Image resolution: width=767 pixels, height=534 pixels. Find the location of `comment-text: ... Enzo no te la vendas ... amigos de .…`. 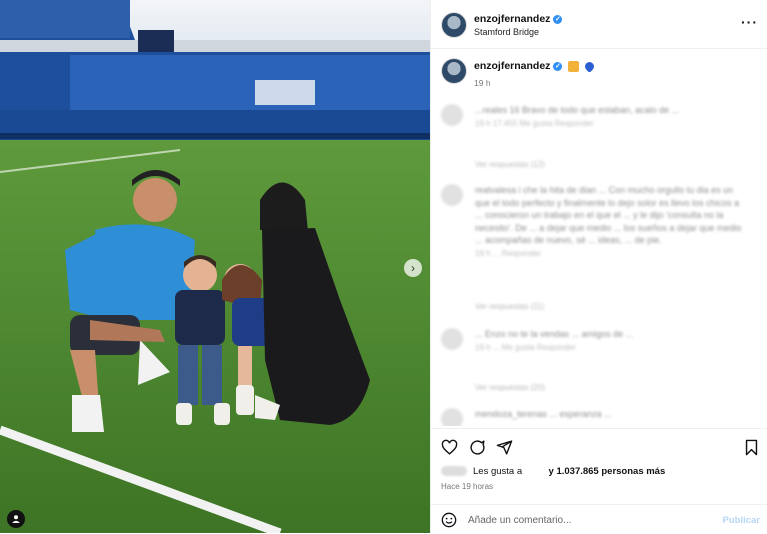

comment-text: ... Enzo no te la vendas ... amigos de .… is located at coordinates (610, 341).